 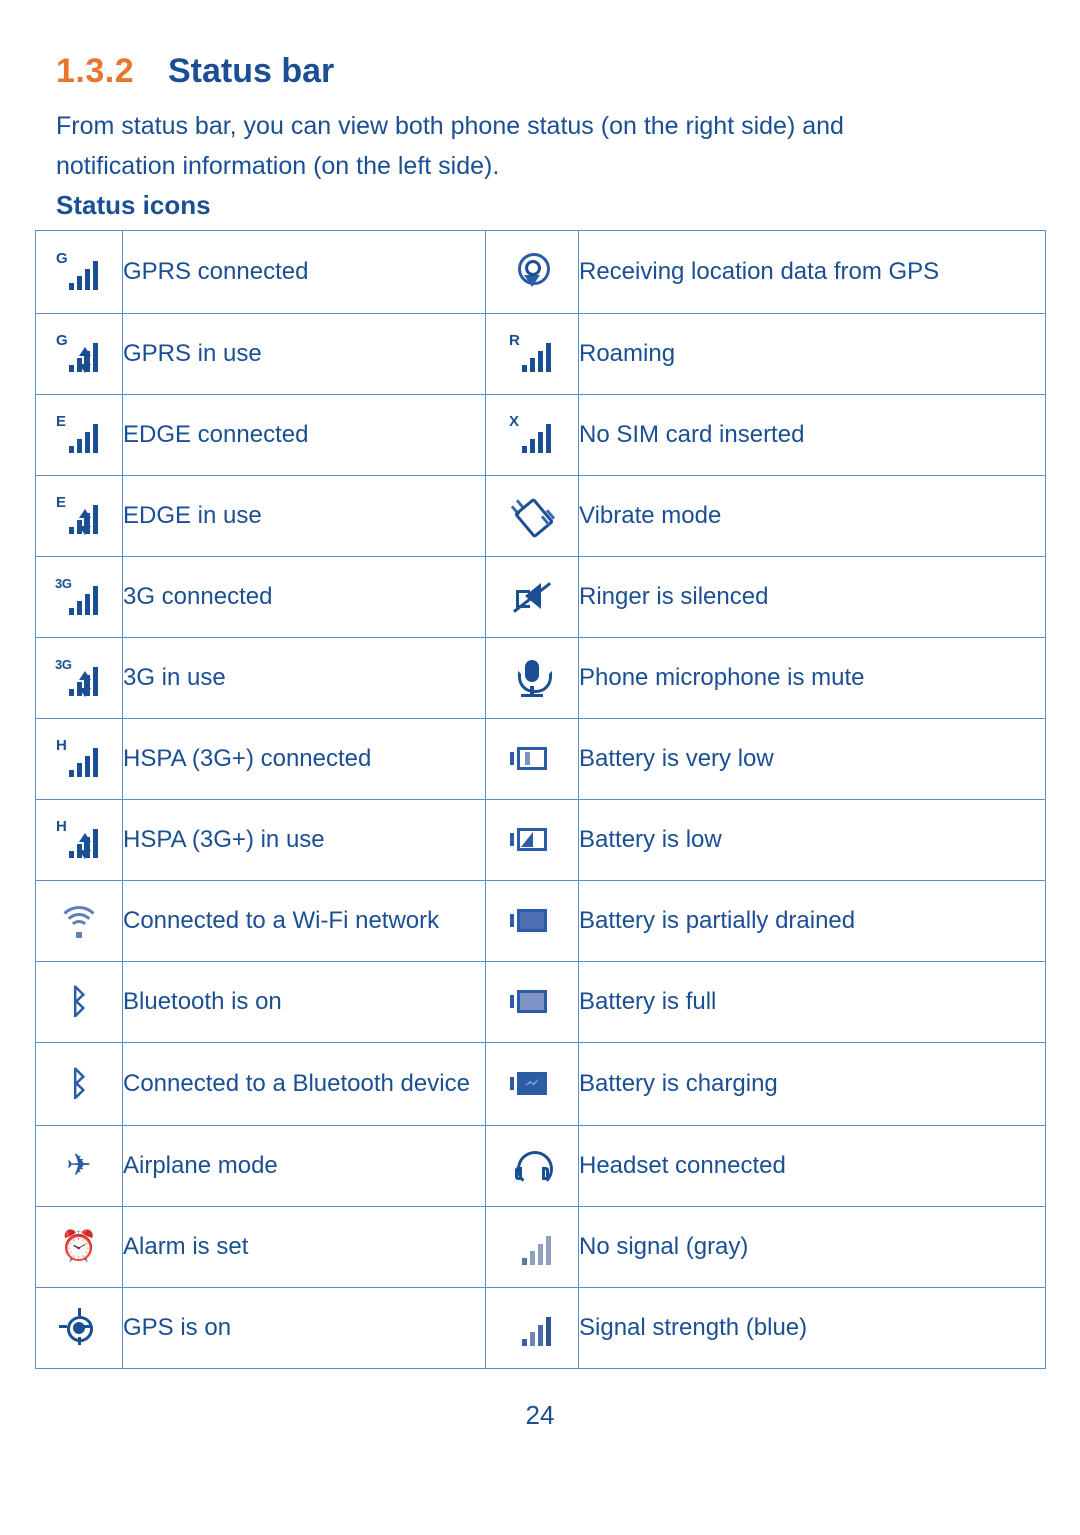 I want to click on icon-label: No SIM card inserted, so click(x=812, y=435).